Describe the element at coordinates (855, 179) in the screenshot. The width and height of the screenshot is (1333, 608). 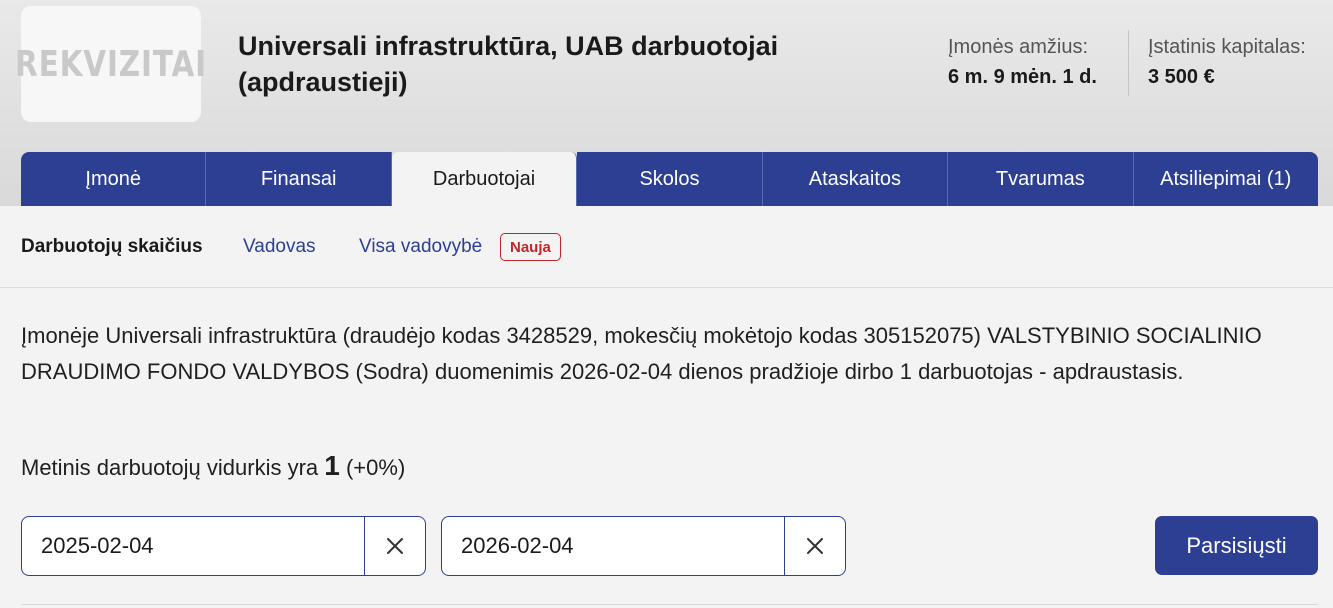
I see `tab-ataskaitos: Ataskaitos` at that location.